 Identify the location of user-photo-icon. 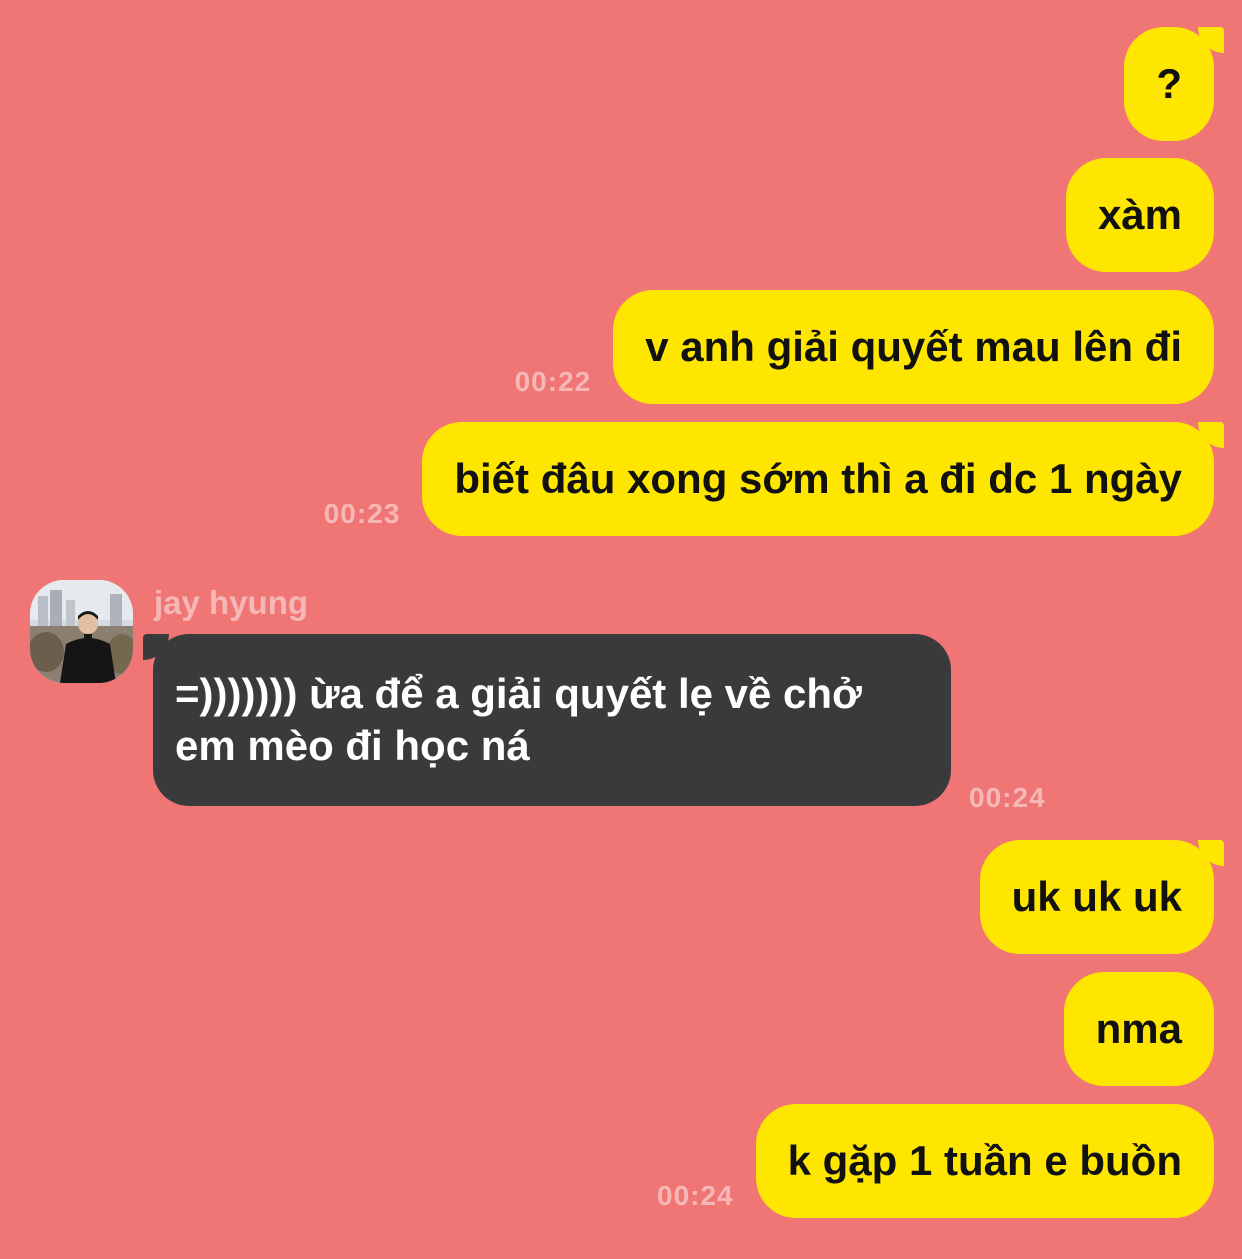
(81, 631).